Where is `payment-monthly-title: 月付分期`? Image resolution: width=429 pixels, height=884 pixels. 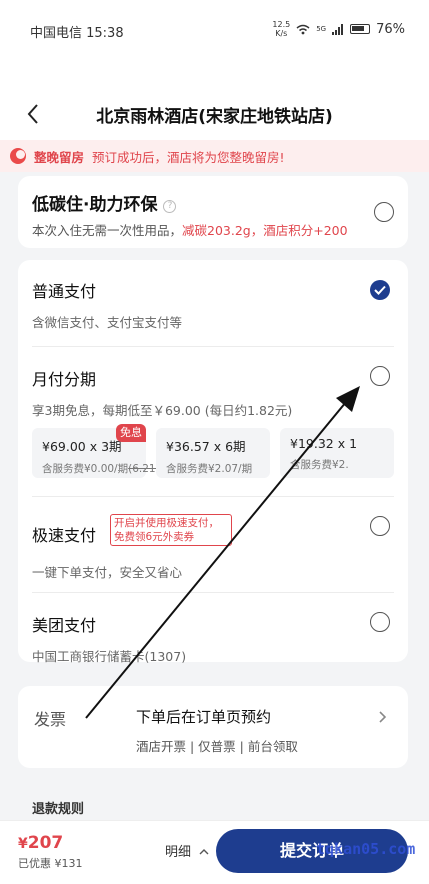 payment-monthly-title: 月付分期 is located at coordinates (64, 379).